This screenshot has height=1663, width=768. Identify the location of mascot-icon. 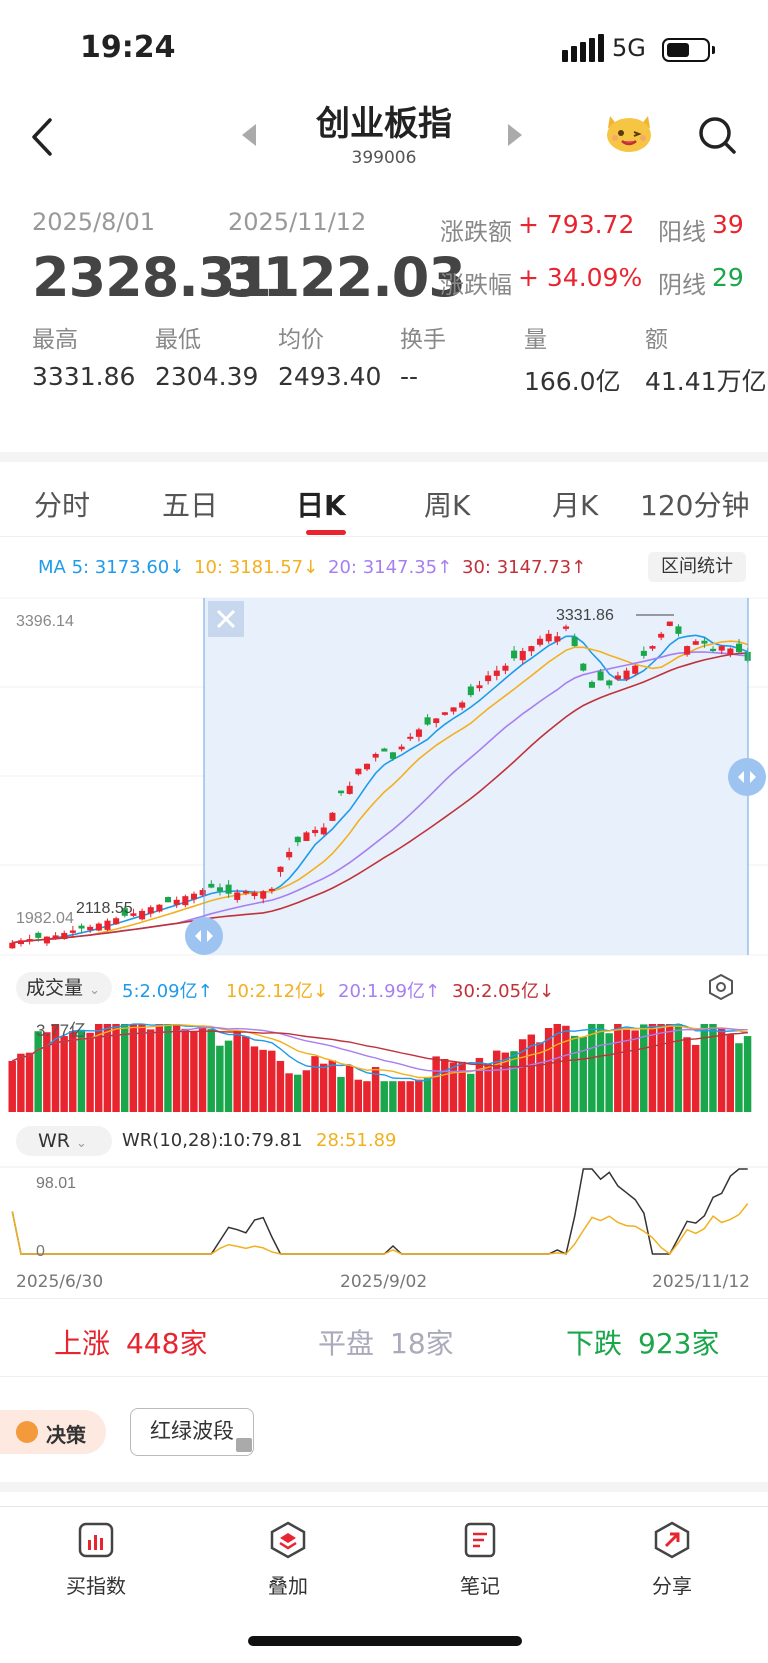
(629, 131).